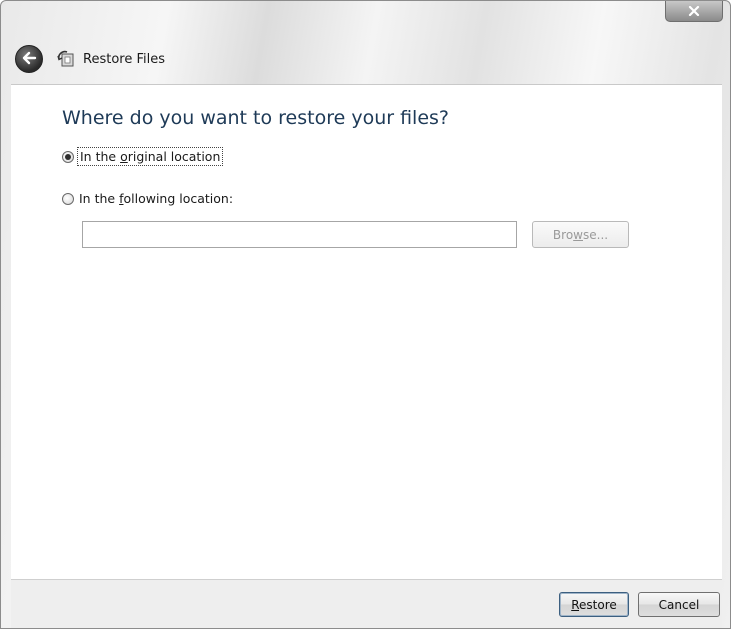  What do you see at coordinates (256, 118) in the screenshot?
I see `page-heading: Where do you want to restore your files?` at bounding box center [256, 118].